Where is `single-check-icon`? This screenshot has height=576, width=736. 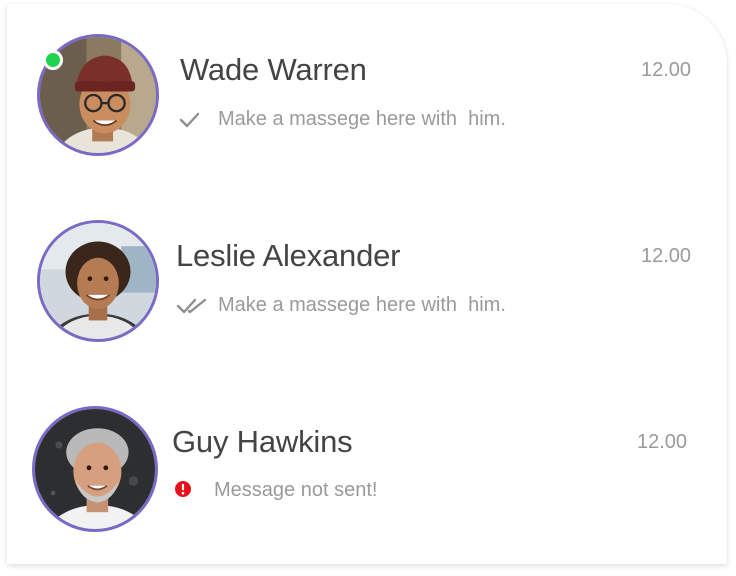
single-check-icon is located at coordinates (189, 120).